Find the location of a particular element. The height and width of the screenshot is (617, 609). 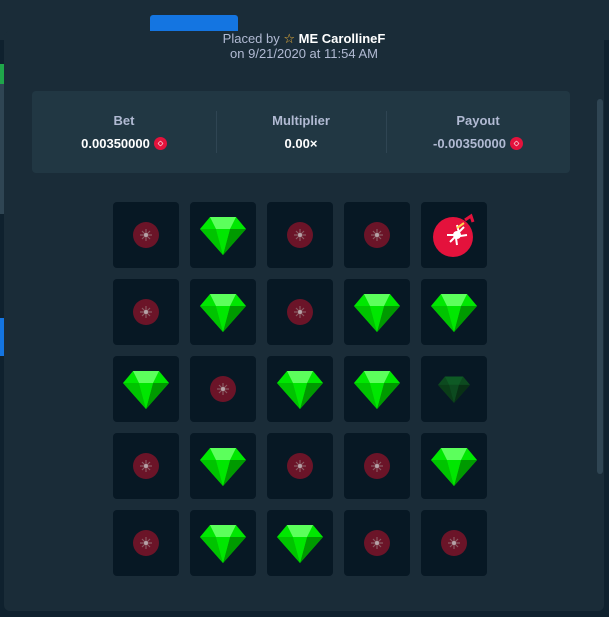

gem-unrevealed-icon is located at coordinates (454, 389).